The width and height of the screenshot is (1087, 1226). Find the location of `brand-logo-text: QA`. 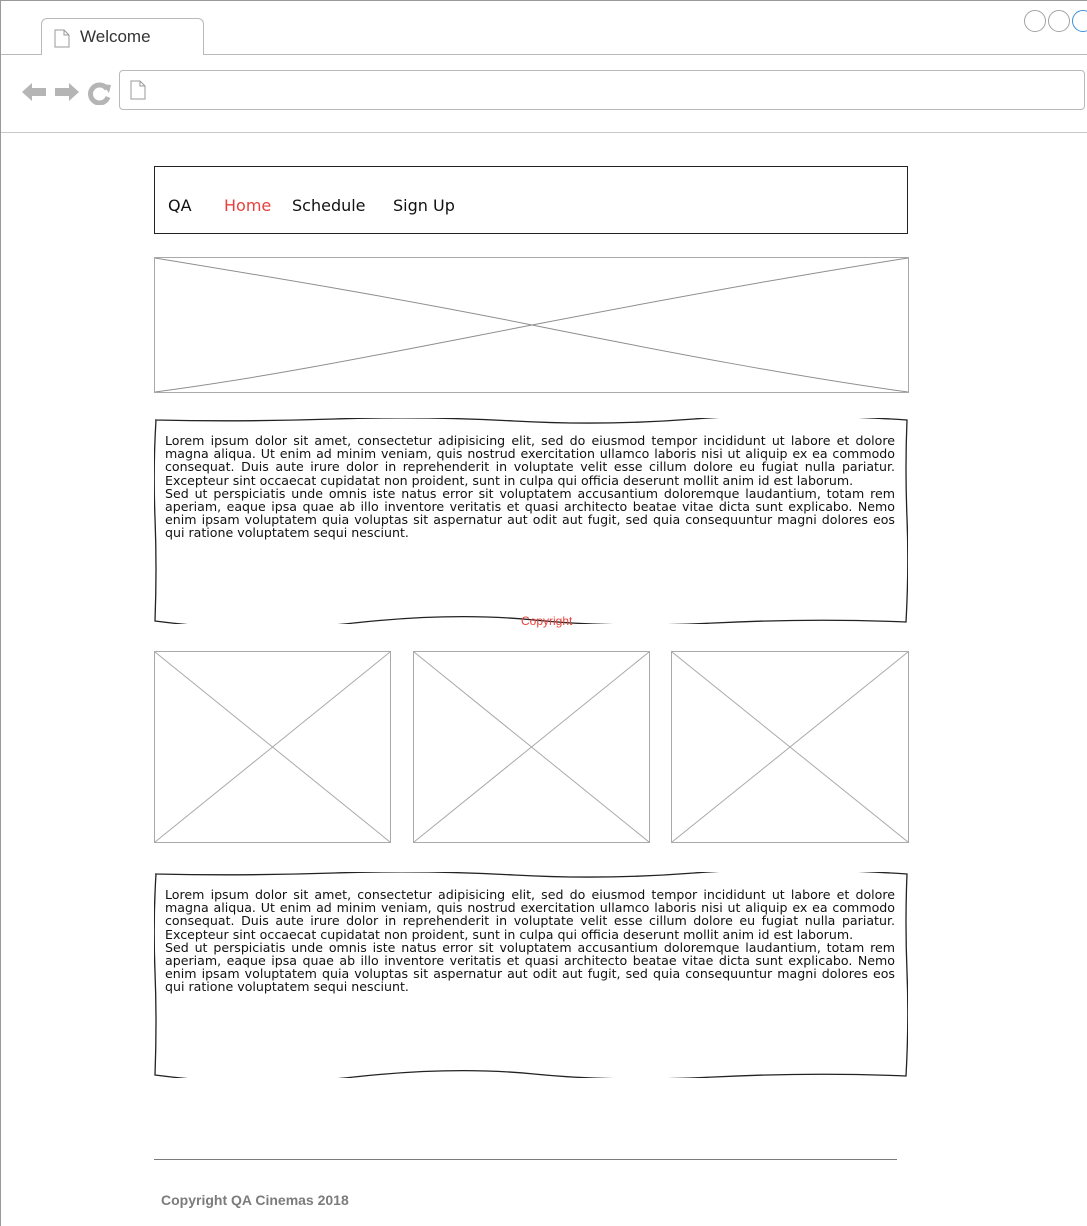

brand-logo-text: QA is located at coordinates (180, 205).